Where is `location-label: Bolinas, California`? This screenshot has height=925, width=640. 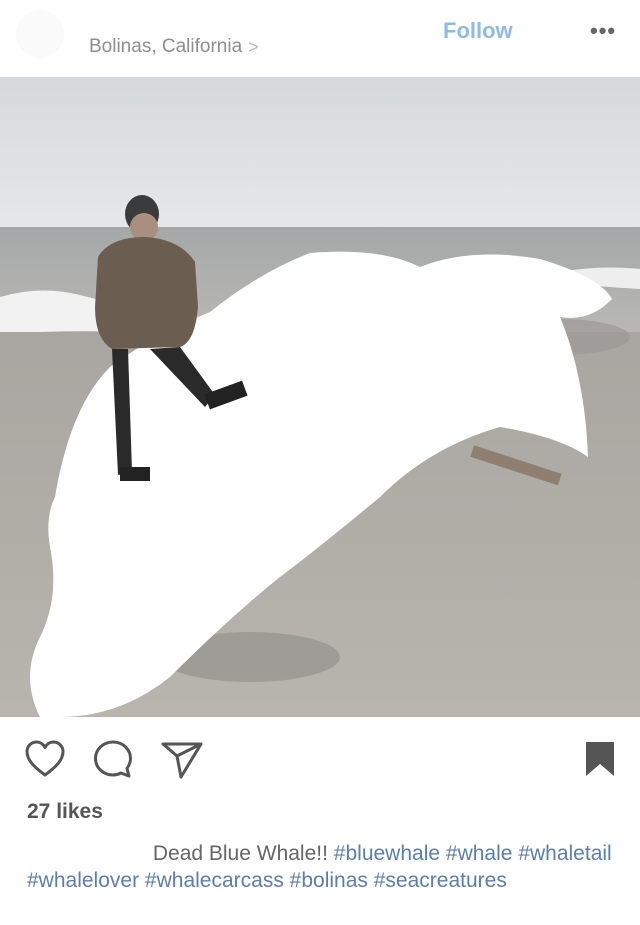
location-label: Bolinas, California is located at coordinates (166, 46).